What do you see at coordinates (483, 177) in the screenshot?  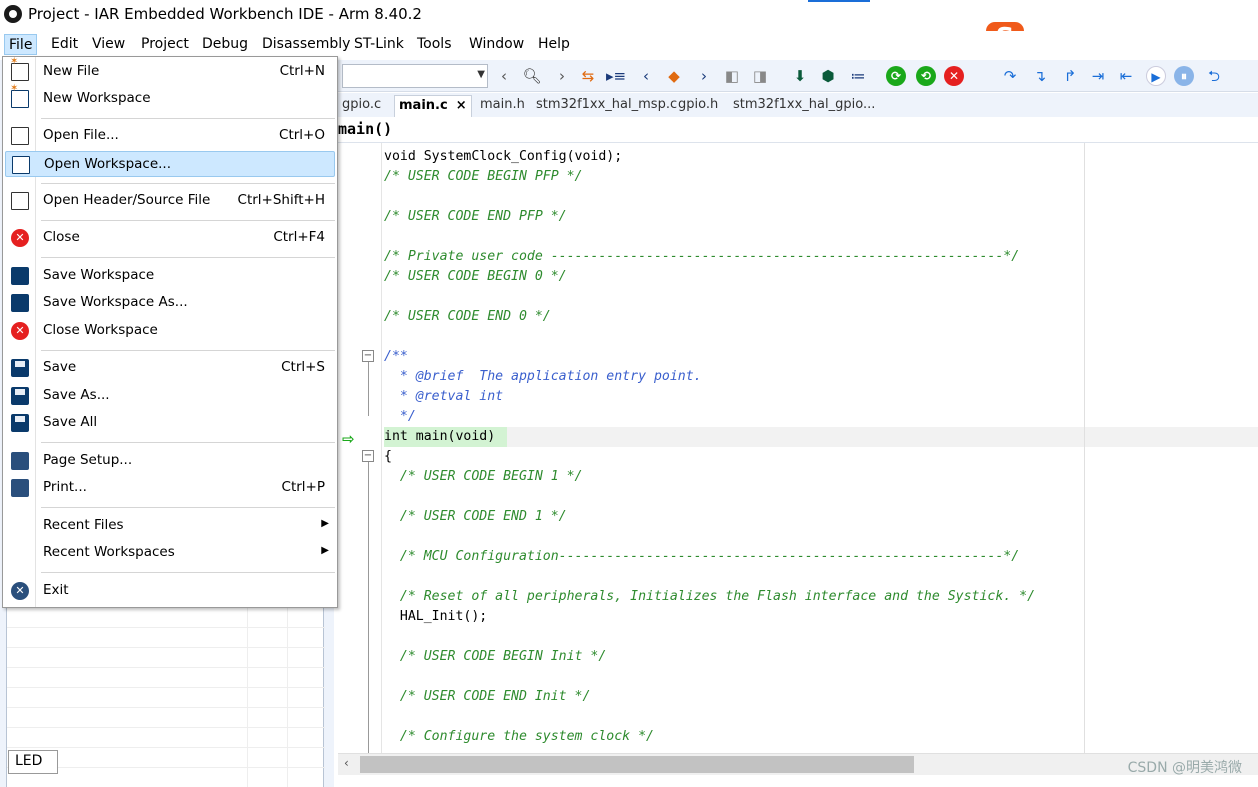 I see `code-line: /* USER CODE BEGIN PFP */` at bounding box center [483, 177].